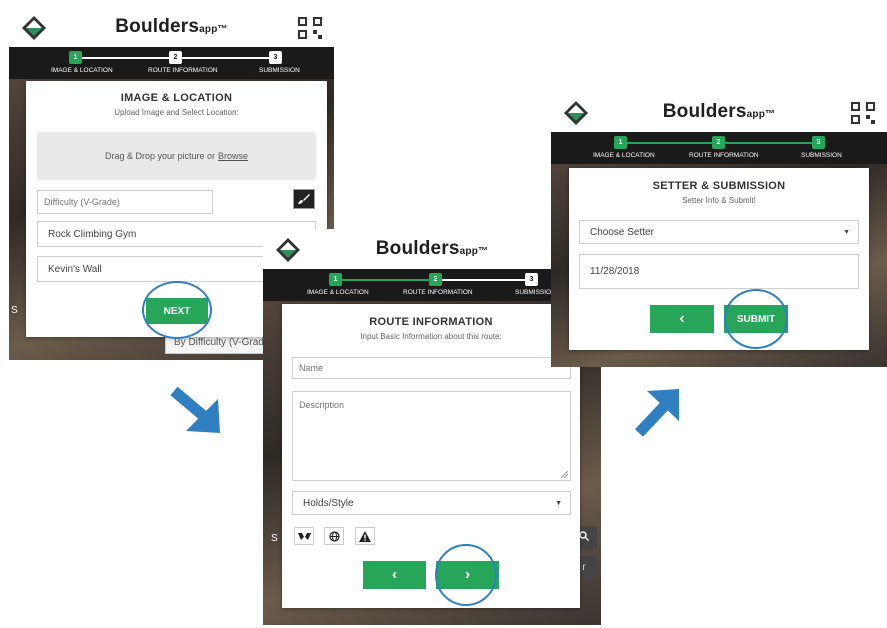  I want to click on hands-button, so click(304, 536).